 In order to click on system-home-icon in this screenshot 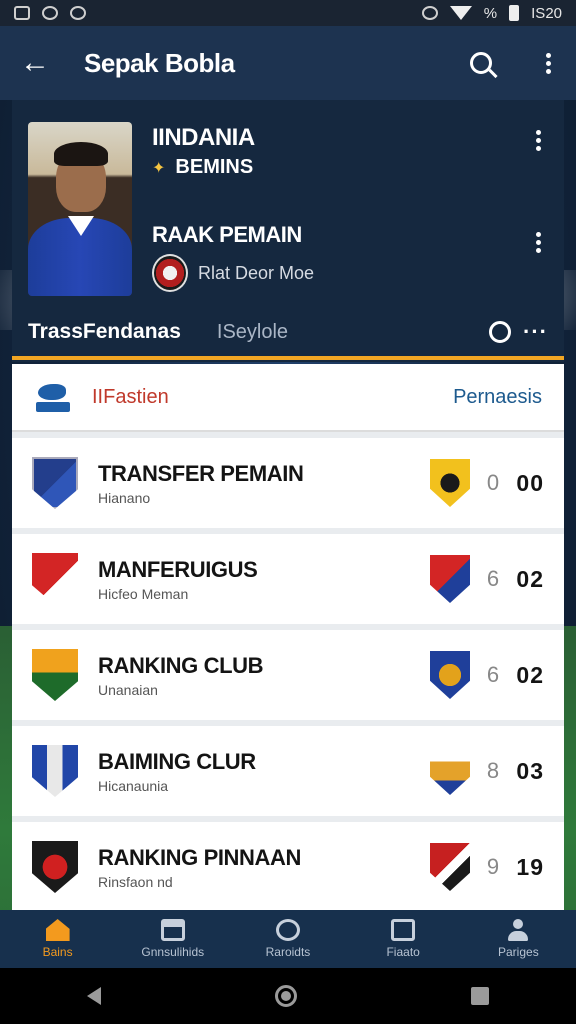, I will do `click(286, 996)`.